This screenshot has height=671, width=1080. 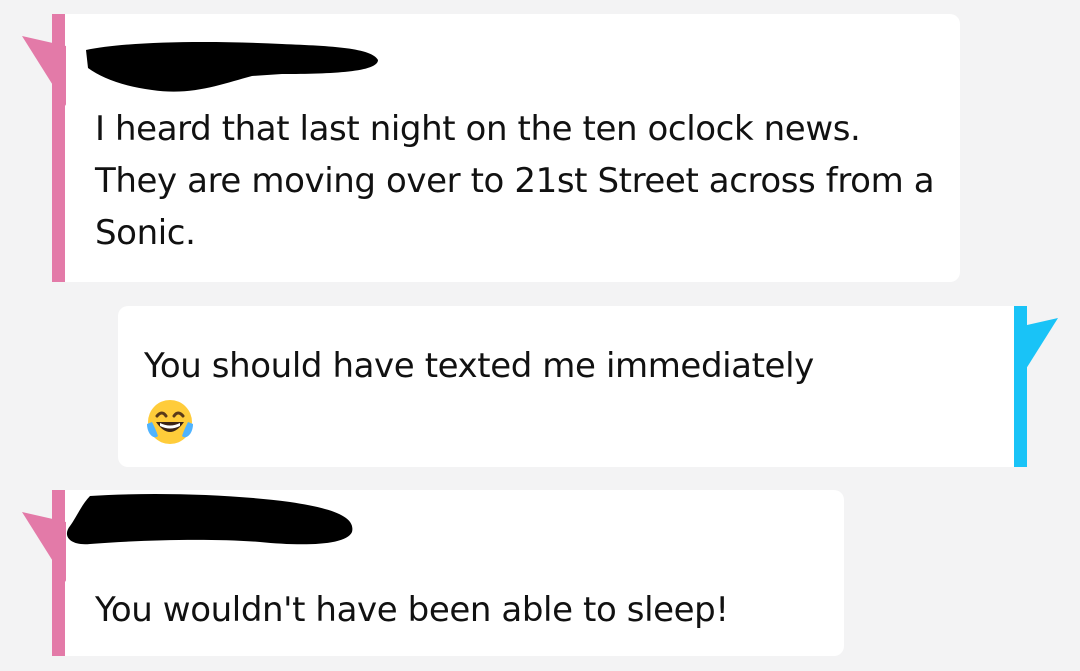 I want to click on face-with-tears-of-joy-icon, so click(x=170, y=422).